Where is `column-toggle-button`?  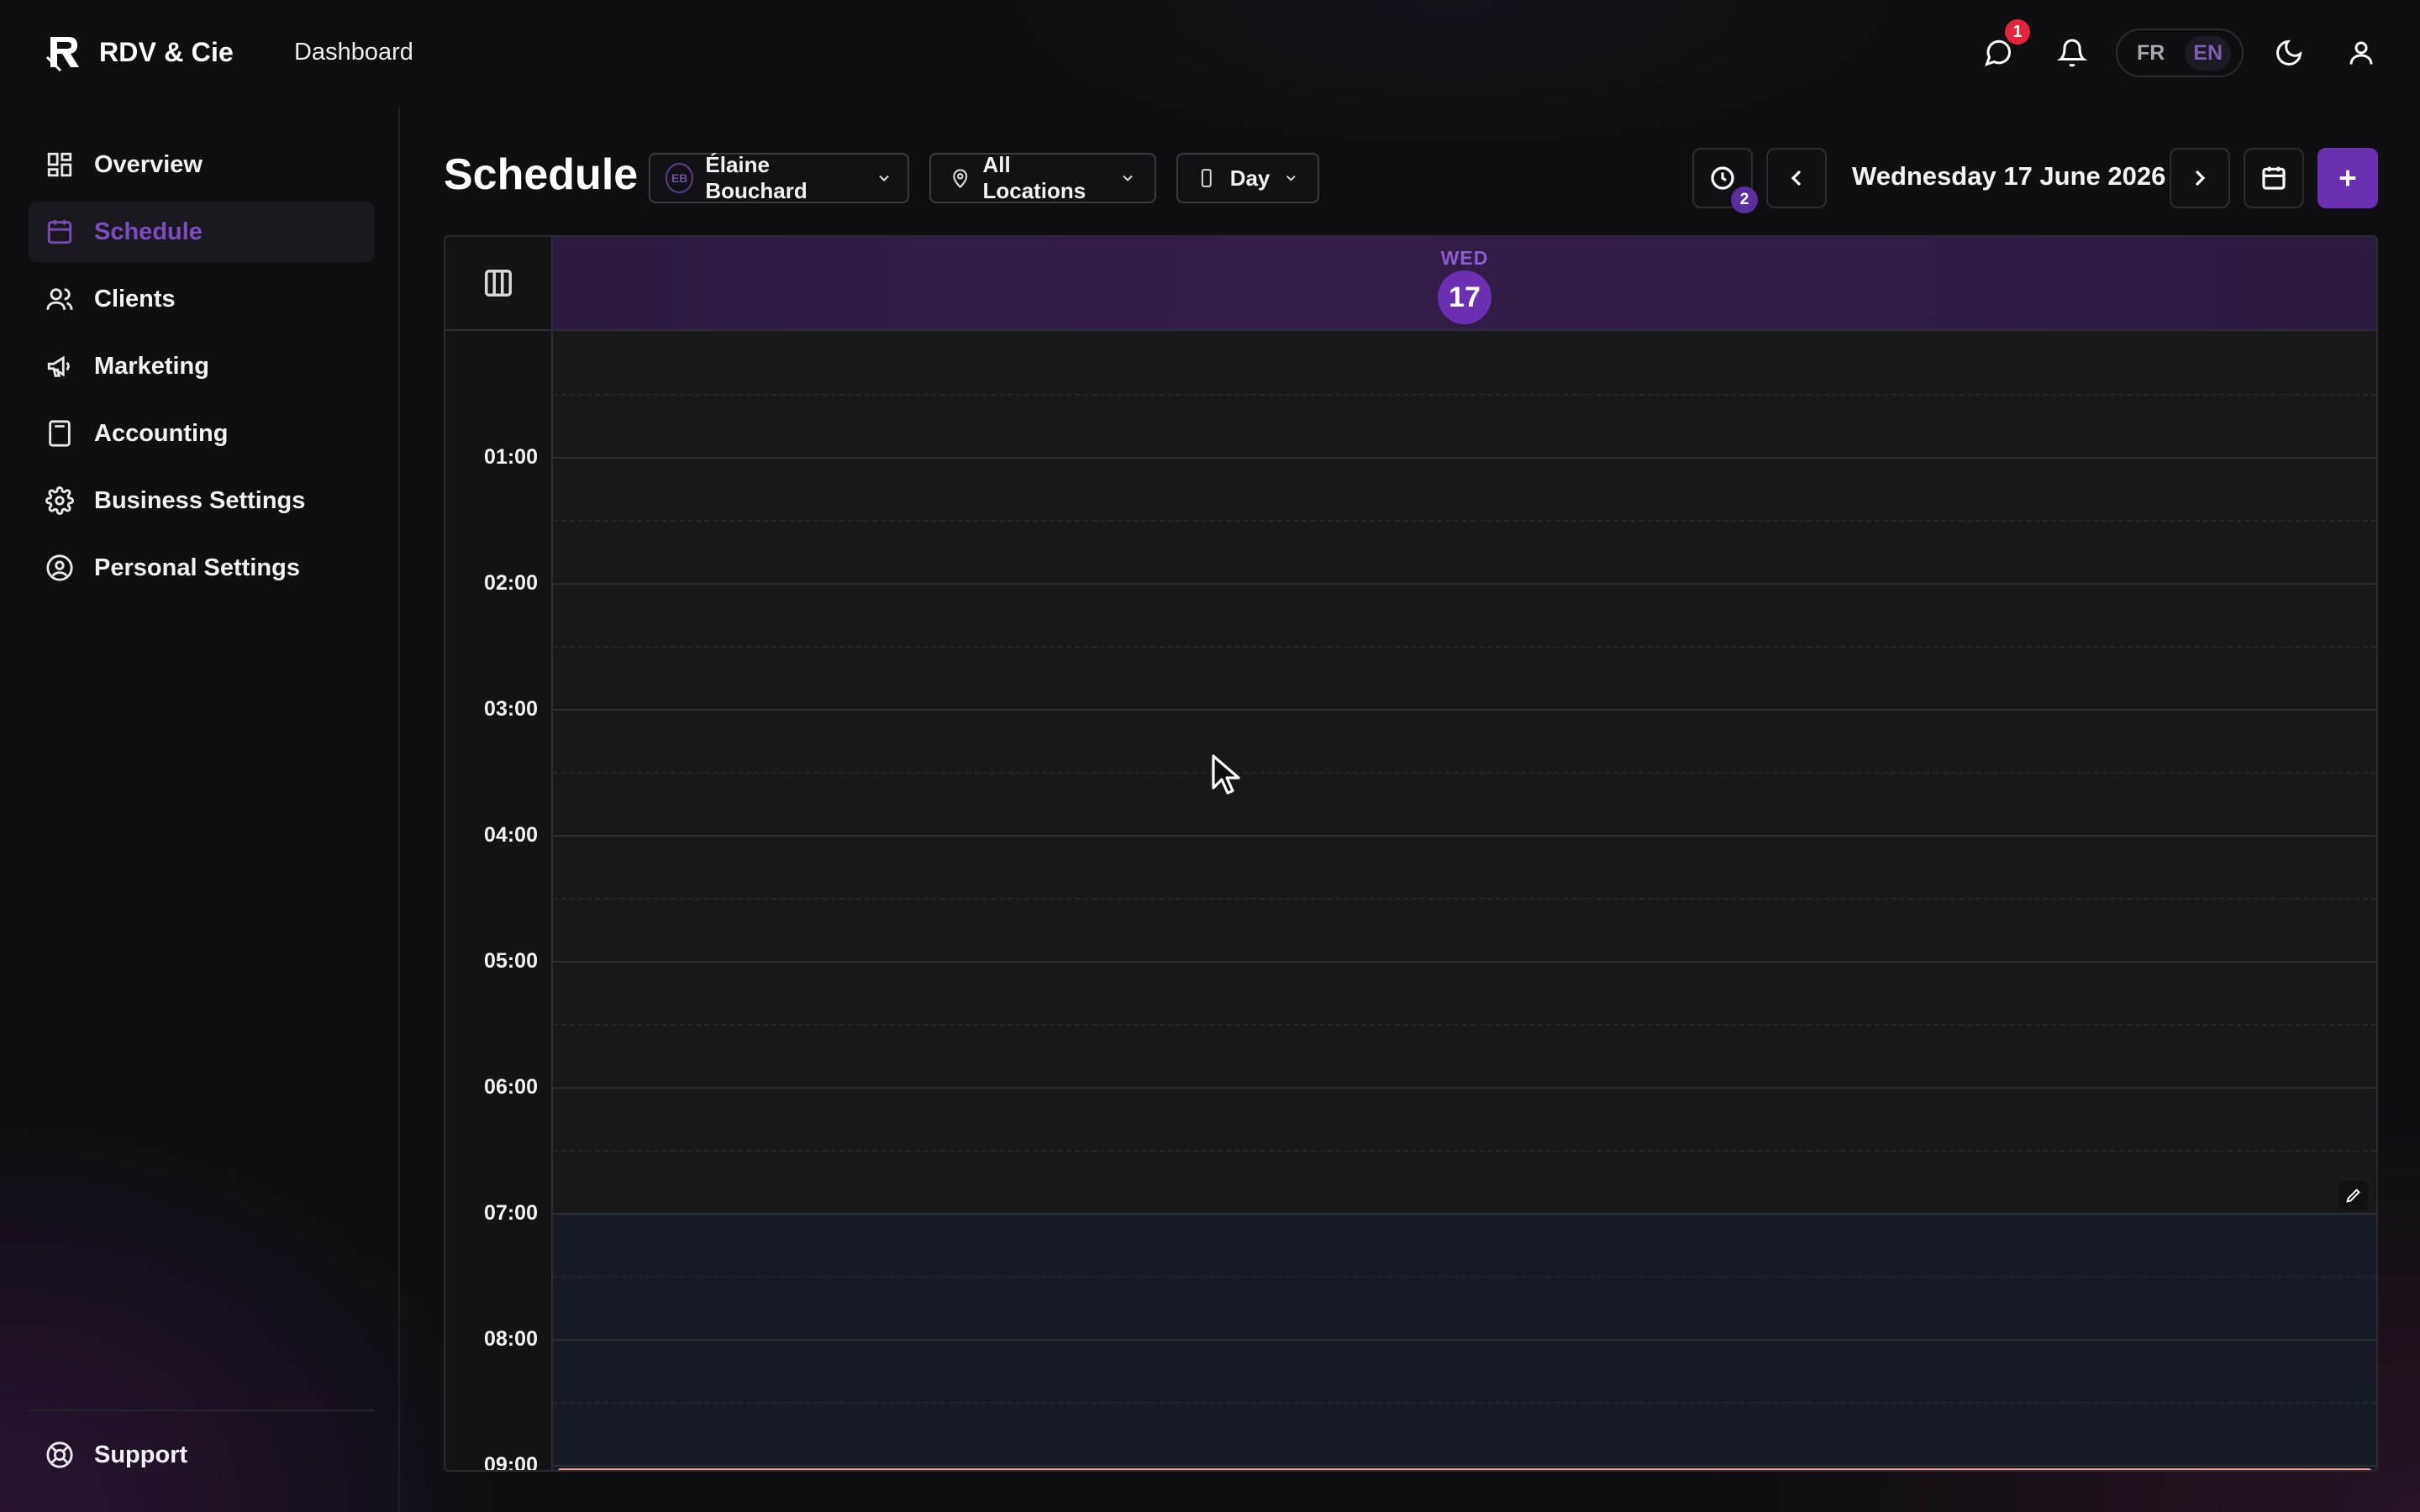
column-toggle-button is located at coordinates (499, 283).